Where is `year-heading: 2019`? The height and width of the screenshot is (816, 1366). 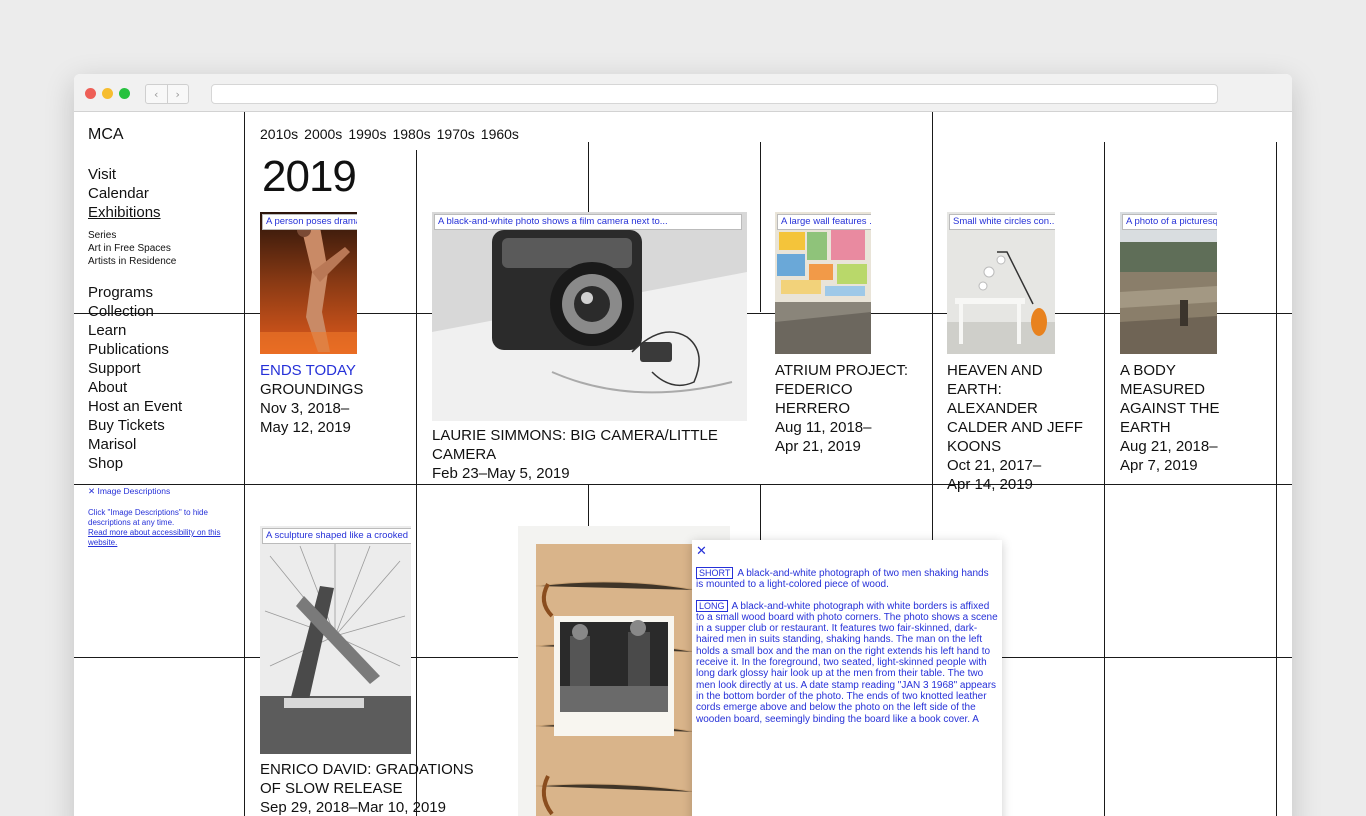 year-heading: 2019 is located at coordinates (309, 176).